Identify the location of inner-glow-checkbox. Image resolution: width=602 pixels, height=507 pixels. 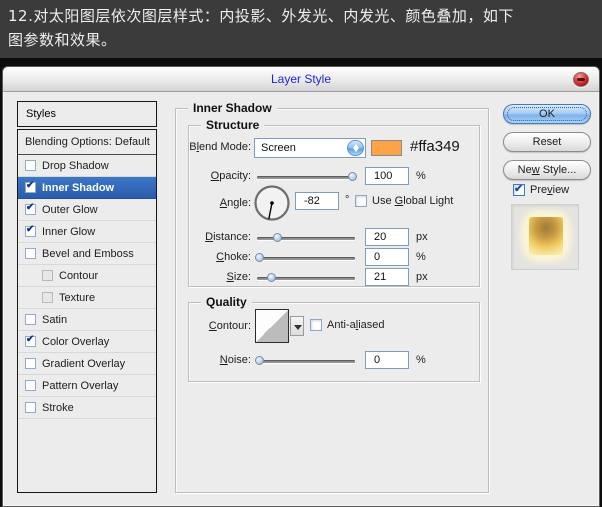
(30, 230).